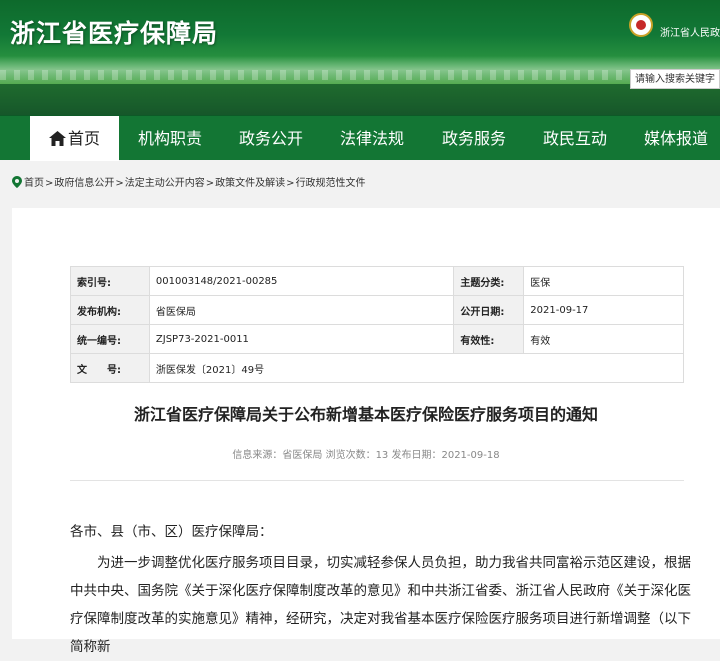  I want to click on home-icon, so click(57, 138).